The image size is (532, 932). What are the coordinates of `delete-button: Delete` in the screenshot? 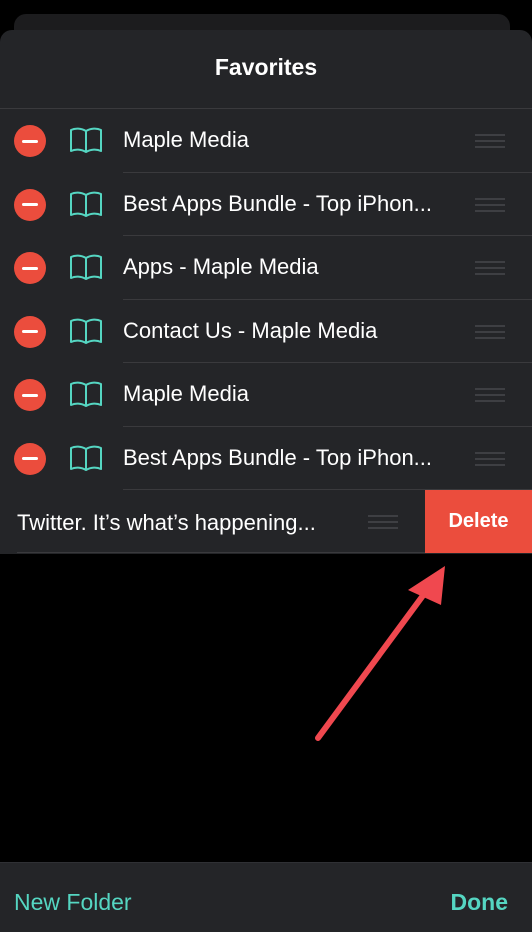 It's located at (478, 521).